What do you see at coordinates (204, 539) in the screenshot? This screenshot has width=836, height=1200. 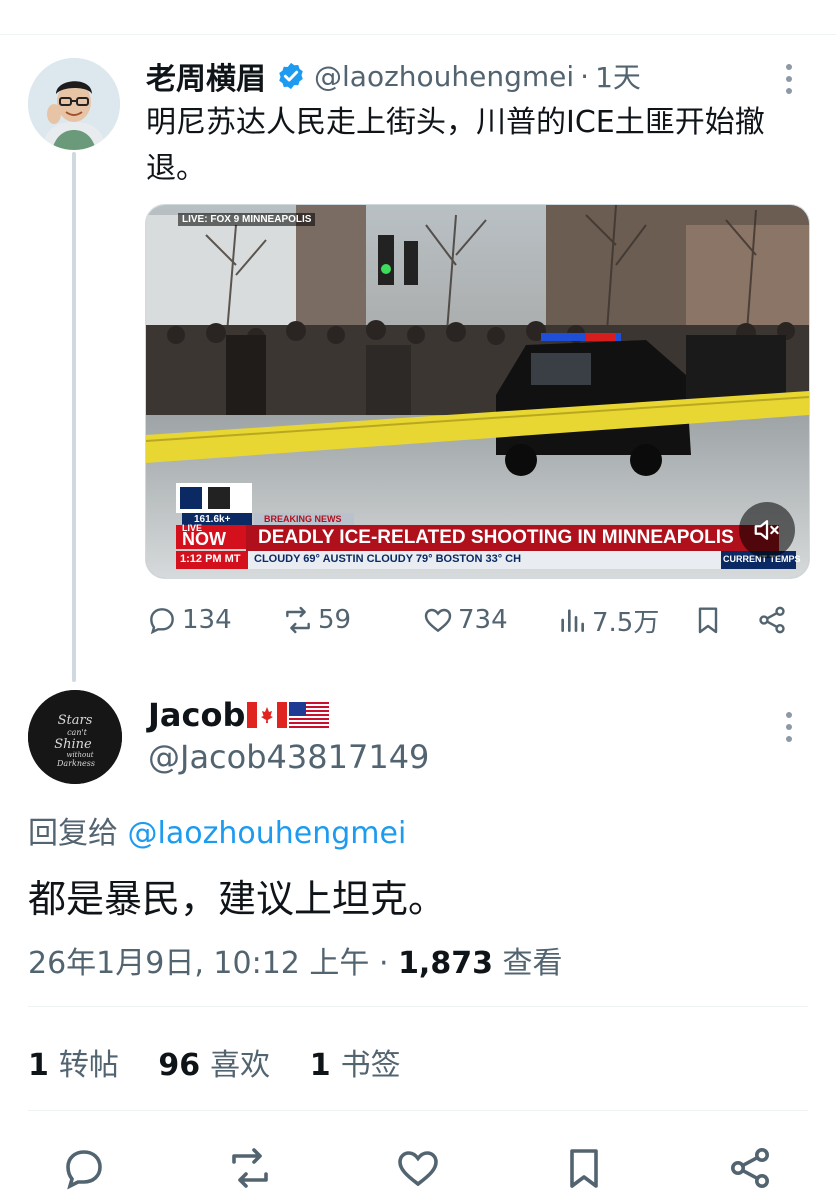 I see `now-label: NOW` at bounding box center [204, 539].